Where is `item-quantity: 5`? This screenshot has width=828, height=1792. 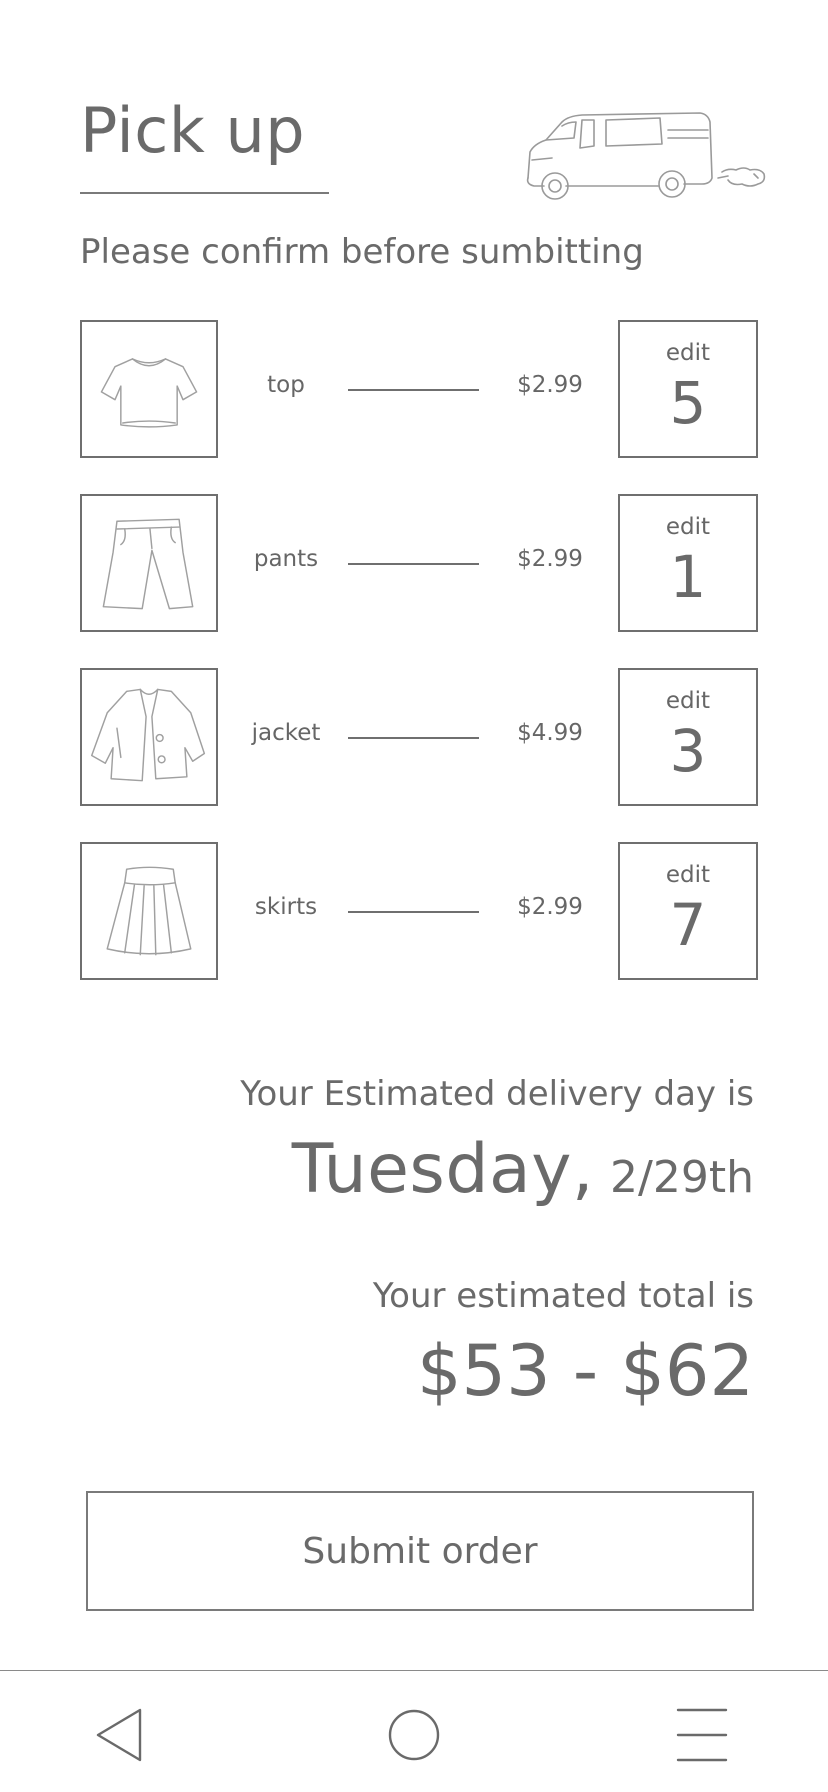
item-quantity: 5 is located at coordinates (688, 403).